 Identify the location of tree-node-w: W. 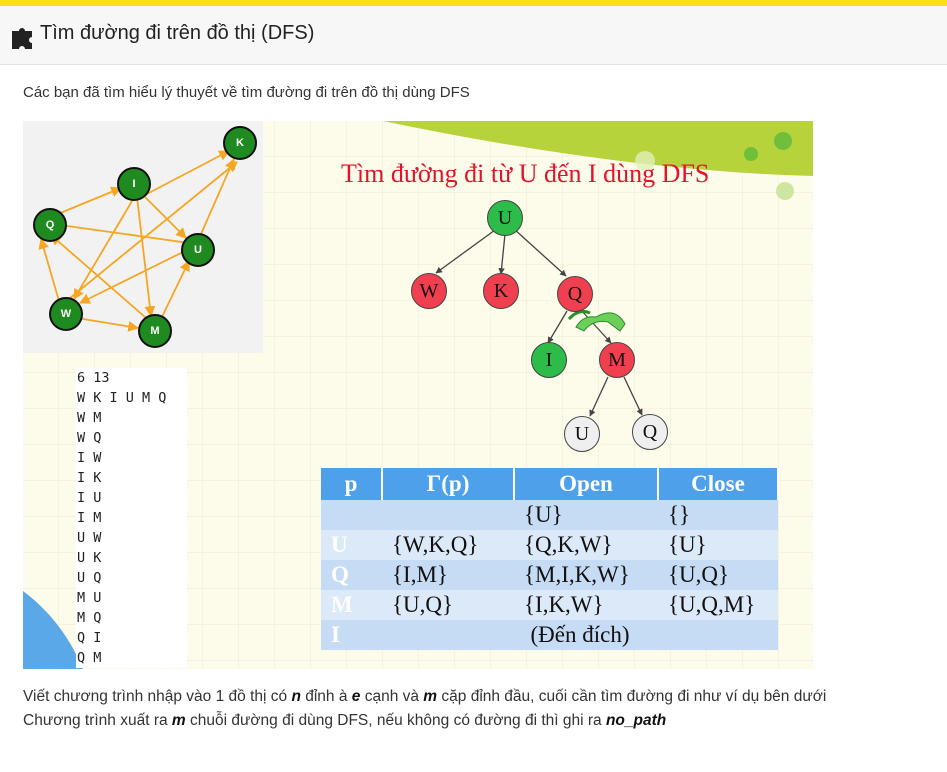
(429, 291).